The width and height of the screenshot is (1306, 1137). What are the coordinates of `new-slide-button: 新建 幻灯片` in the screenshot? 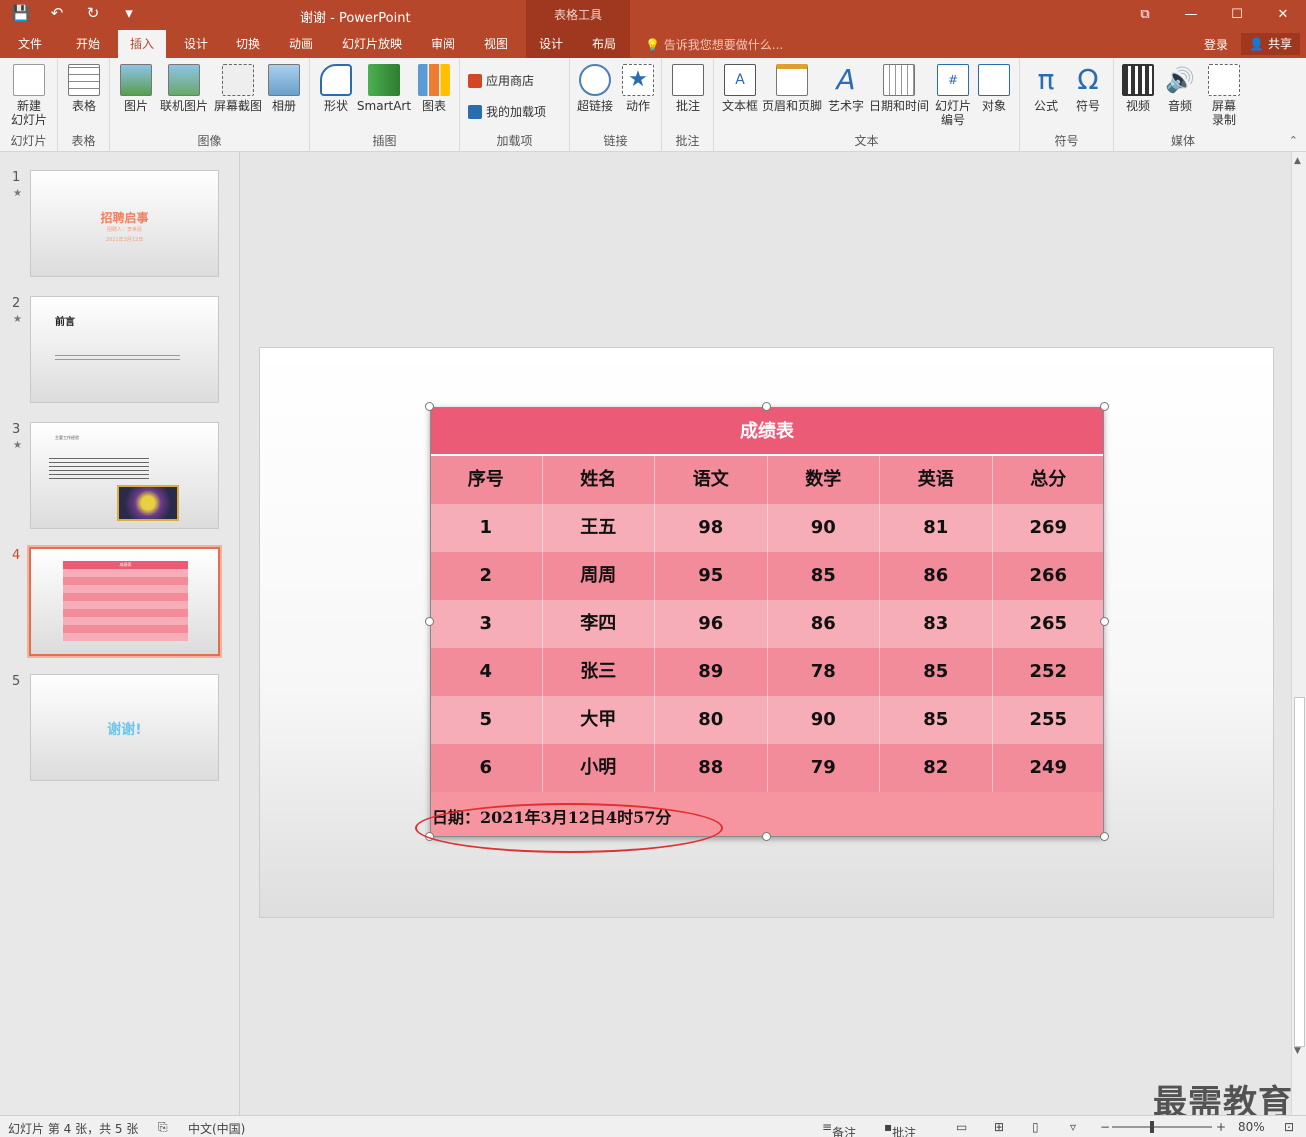 It's located at (29, 95).